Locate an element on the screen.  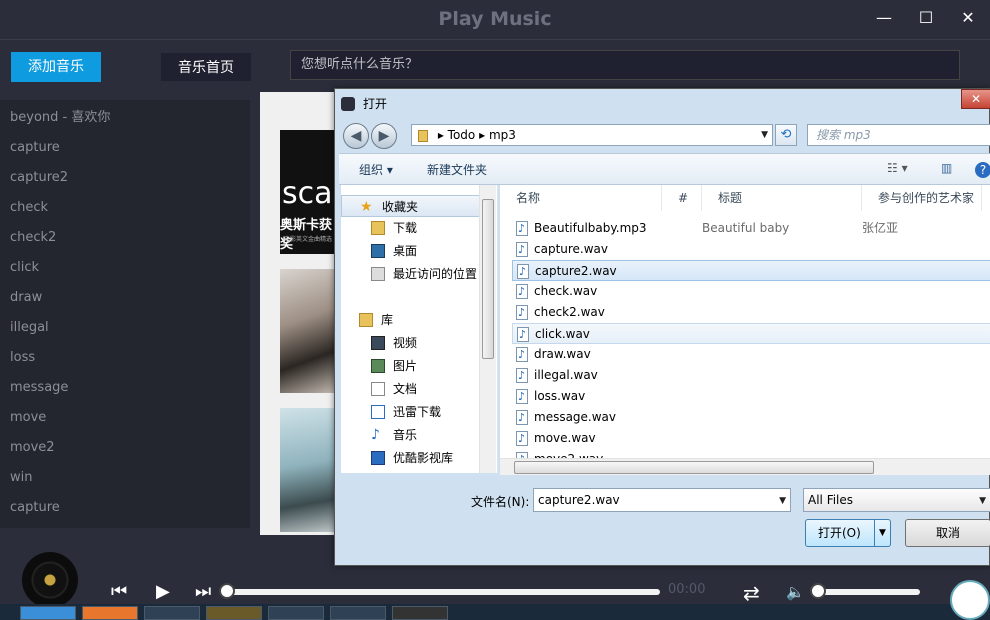
column-header-album: 唱 is located at coordinates (986, 198).